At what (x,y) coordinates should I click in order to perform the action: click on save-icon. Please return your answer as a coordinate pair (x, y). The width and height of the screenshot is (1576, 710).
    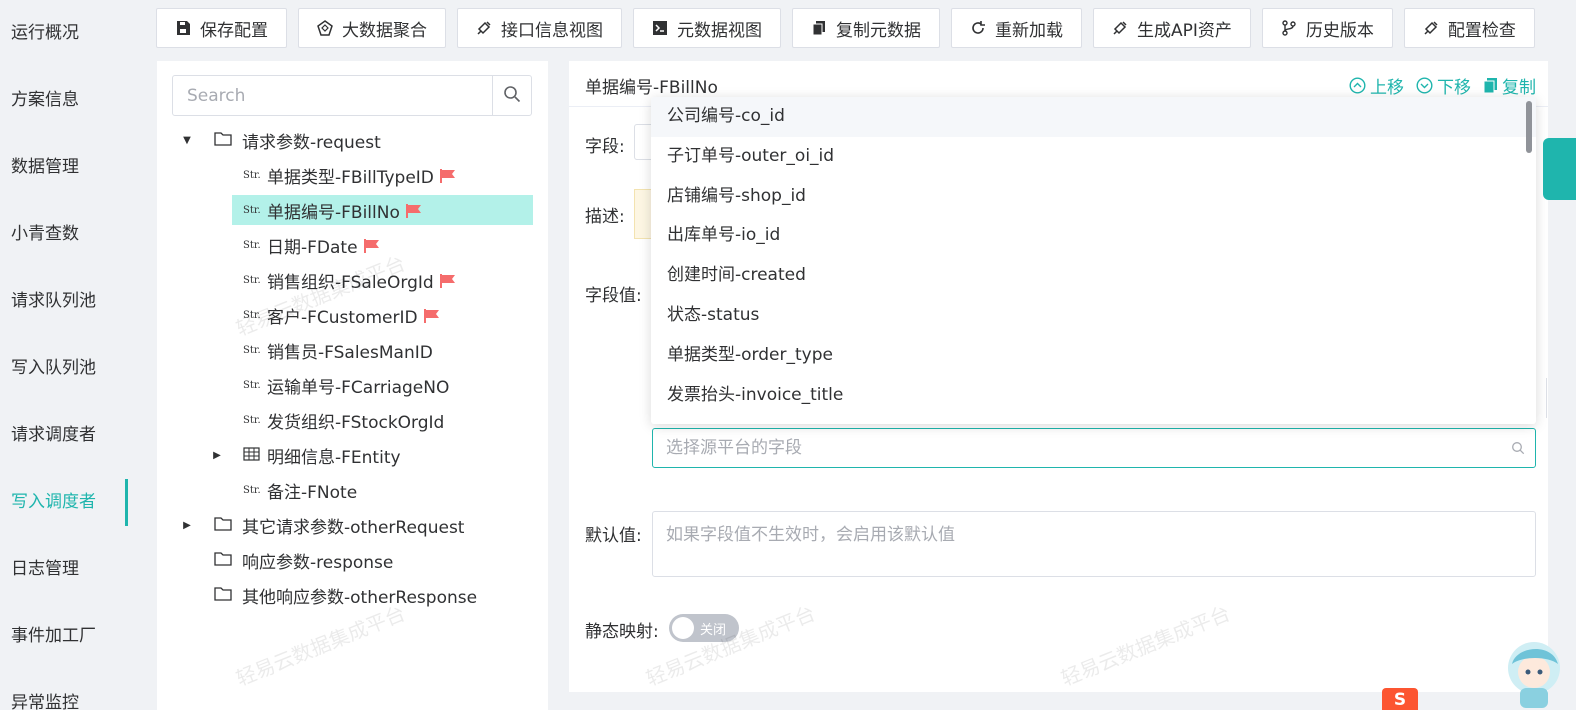
    Looking at the image, I should click on (183, 28).